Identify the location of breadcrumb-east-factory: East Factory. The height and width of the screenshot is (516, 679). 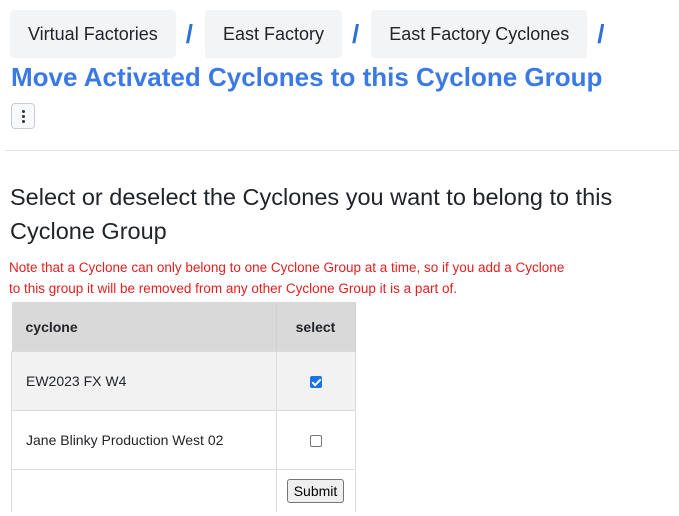
(273, 34).